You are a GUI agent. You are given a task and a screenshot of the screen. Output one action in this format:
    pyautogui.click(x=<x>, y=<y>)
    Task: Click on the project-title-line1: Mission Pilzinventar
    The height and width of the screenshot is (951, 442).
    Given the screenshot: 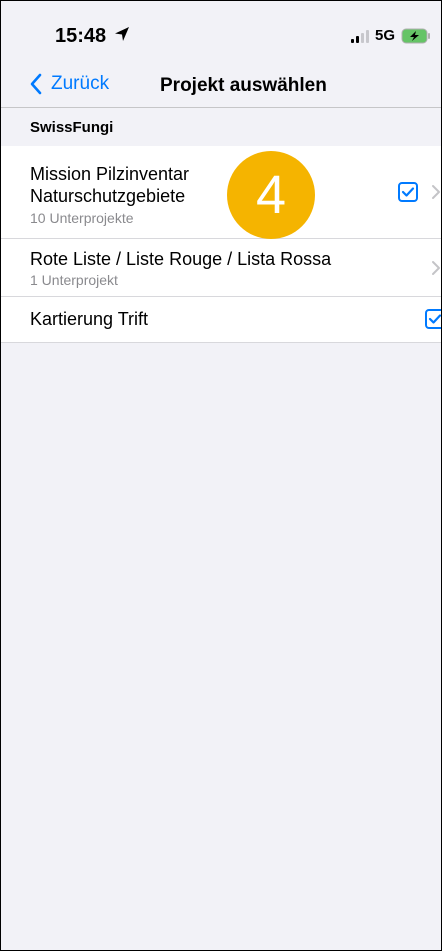 What is the action you would take?
    pyautogui.click(x=110, y=174)
    